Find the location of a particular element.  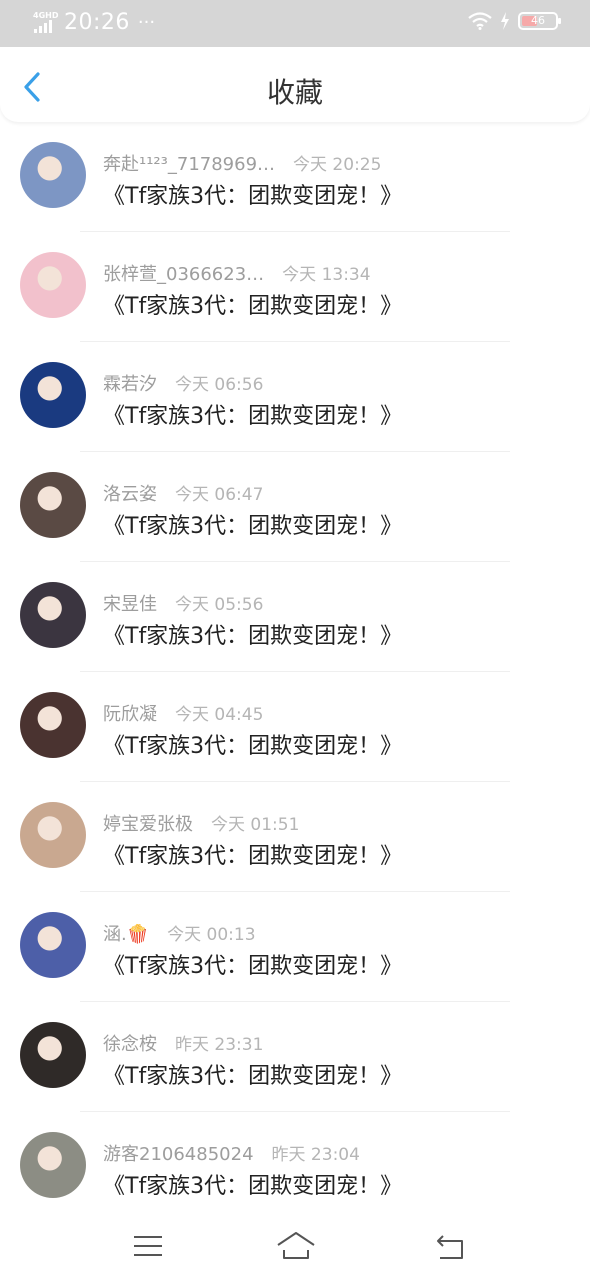

list-item: 婷宝爱张极 今天 01:51 《Tf家族3代：团欺变团宠！》 is located at coordinates (295, 837).